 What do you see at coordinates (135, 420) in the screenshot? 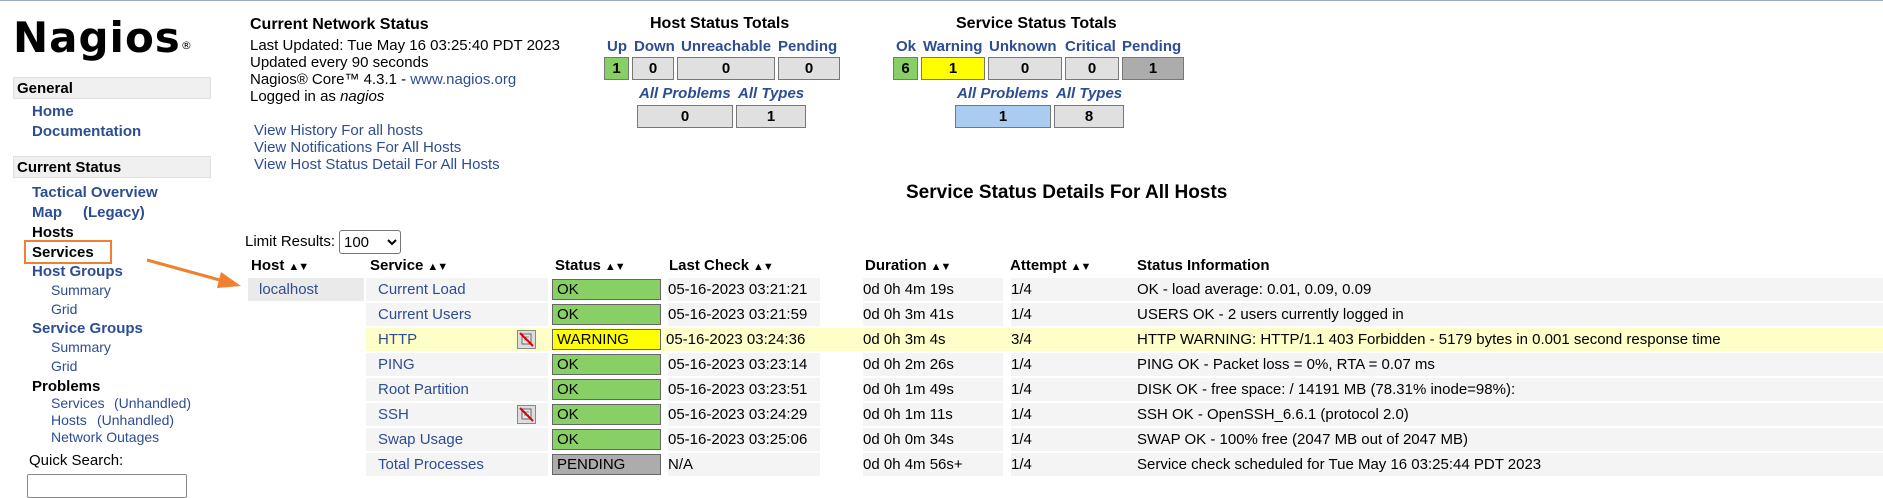
I see `nav-problems-hosts-unhandled: (Unhandled)` at bounding box center [135, 420].